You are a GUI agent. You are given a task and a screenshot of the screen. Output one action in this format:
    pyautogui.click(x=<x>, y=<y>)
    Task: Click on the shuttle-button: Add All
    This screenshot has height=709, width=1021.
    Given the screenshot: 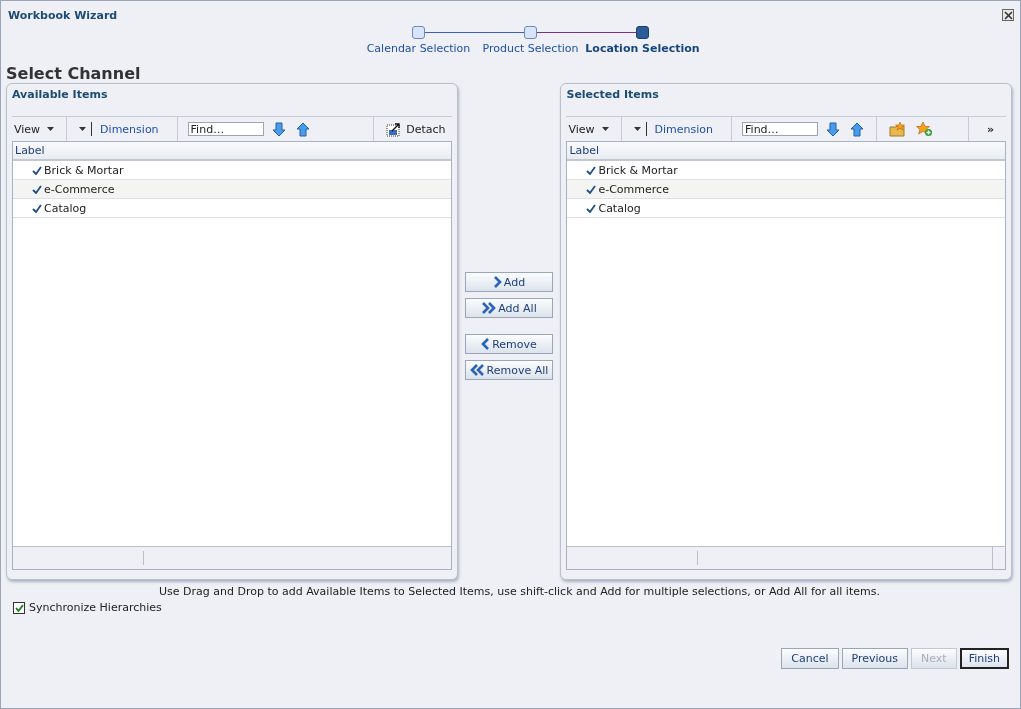 What is the action you would take?
    pyautogui.click(x=509, y=308)
    